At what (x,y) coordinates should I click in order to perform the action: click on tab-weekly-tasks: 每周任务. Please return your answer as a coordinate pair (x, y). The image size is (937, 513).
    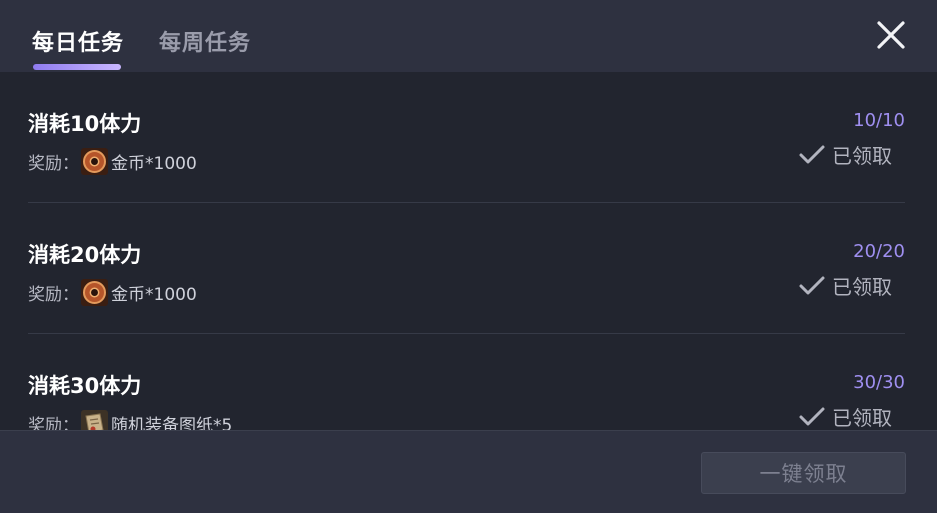
    Looking at the image, I should click on (205, 41).